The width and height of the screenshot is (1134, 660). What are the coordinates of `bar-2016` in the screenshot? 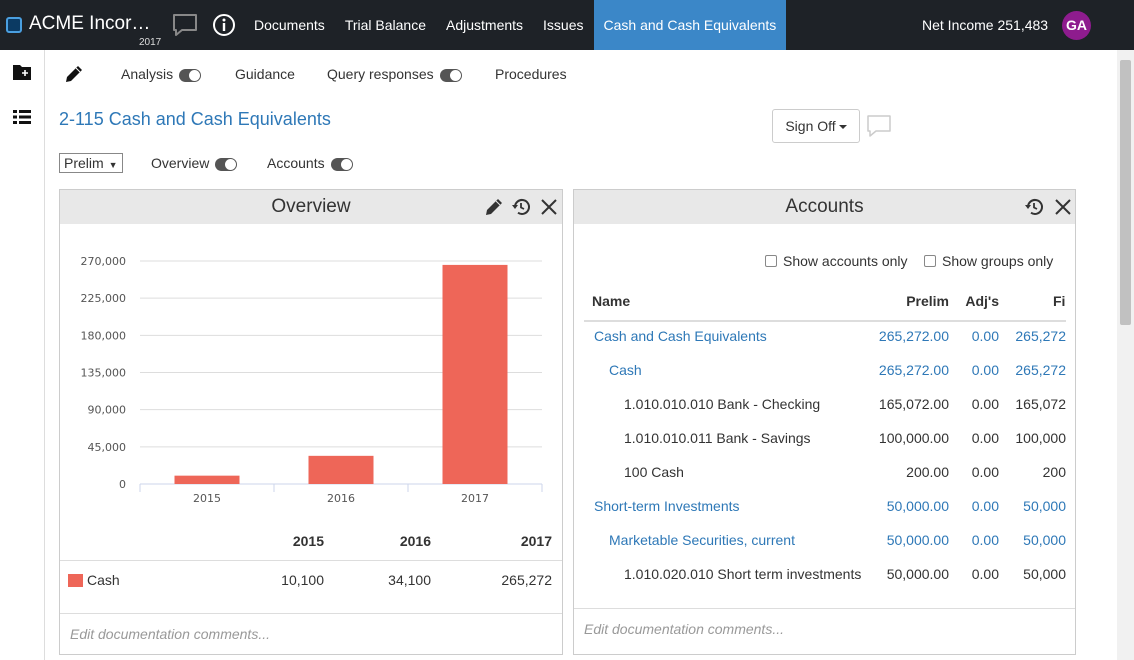 It's located at (341, 469).